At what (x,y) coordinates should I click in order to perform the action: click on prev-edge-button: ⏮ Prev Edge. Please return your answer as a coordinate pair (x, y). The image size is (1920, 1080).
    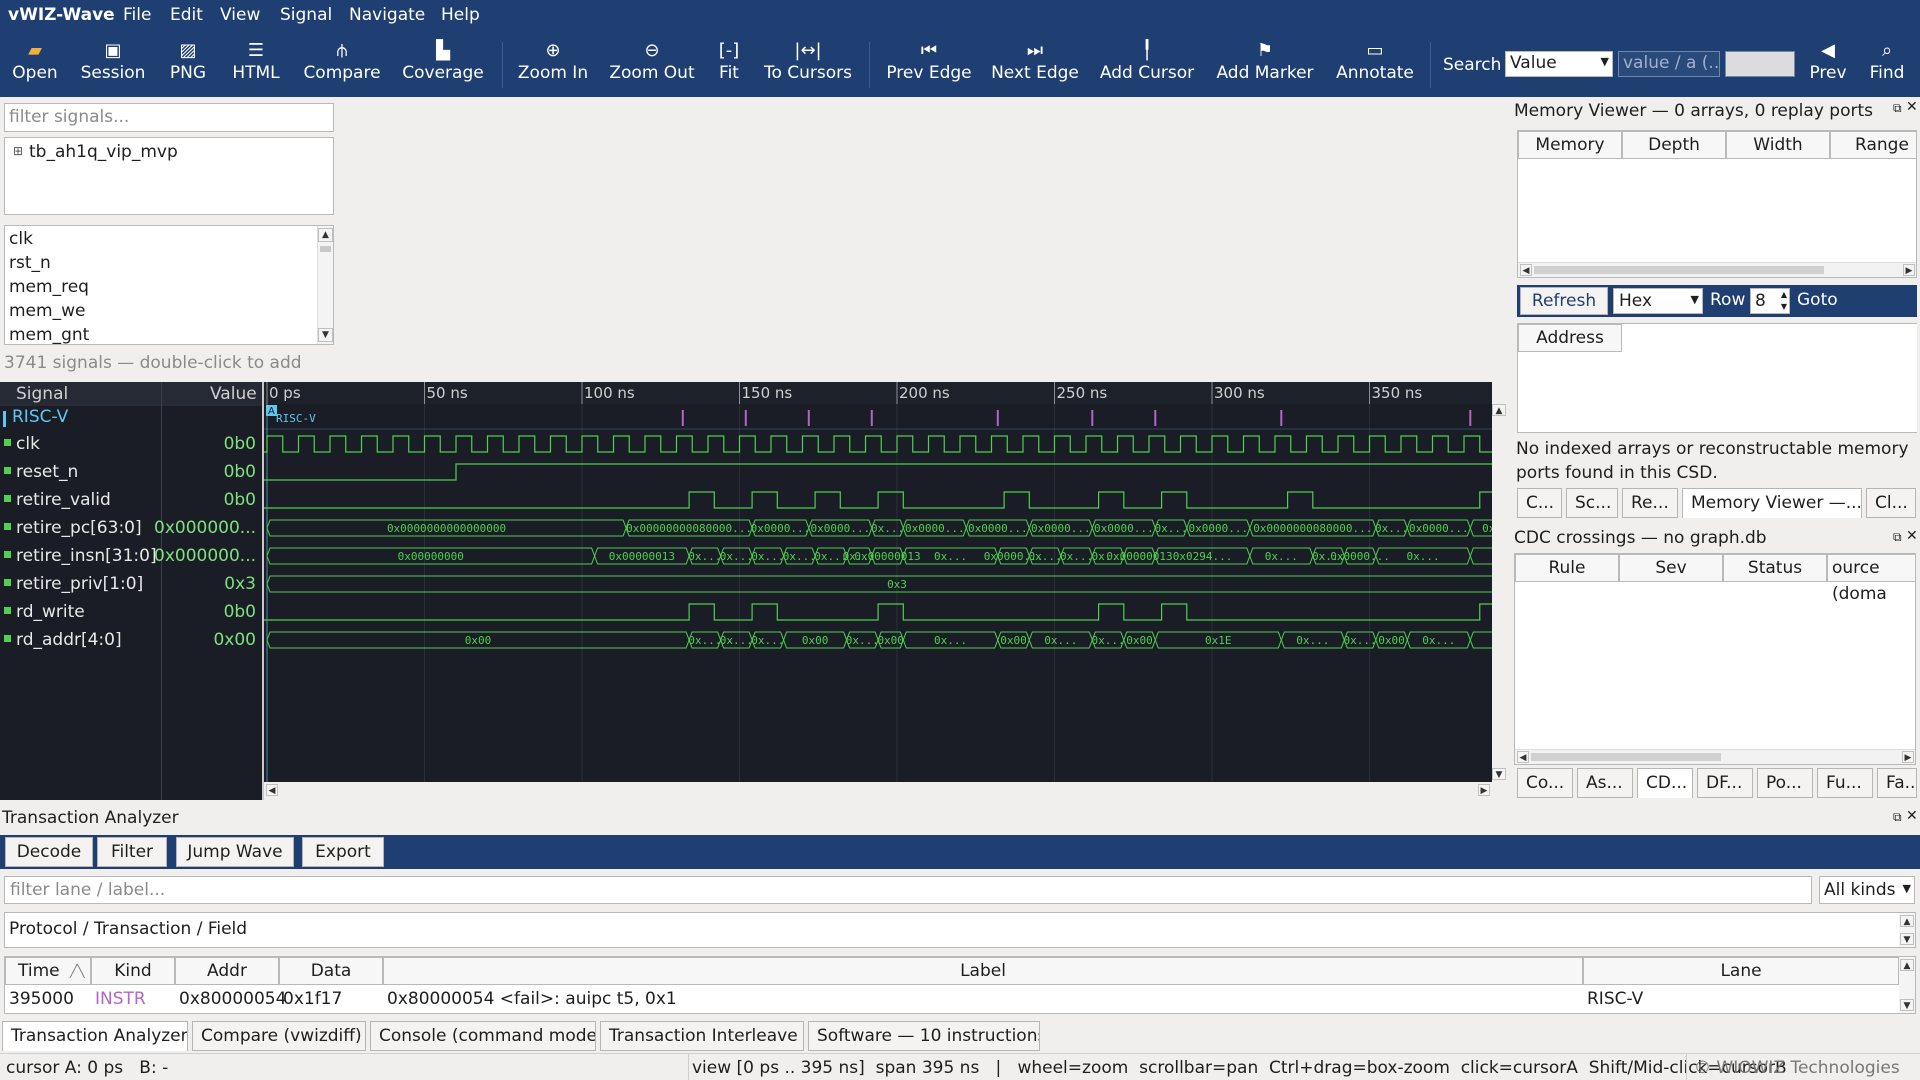
    Looking at the image, I should click on (929, 64).